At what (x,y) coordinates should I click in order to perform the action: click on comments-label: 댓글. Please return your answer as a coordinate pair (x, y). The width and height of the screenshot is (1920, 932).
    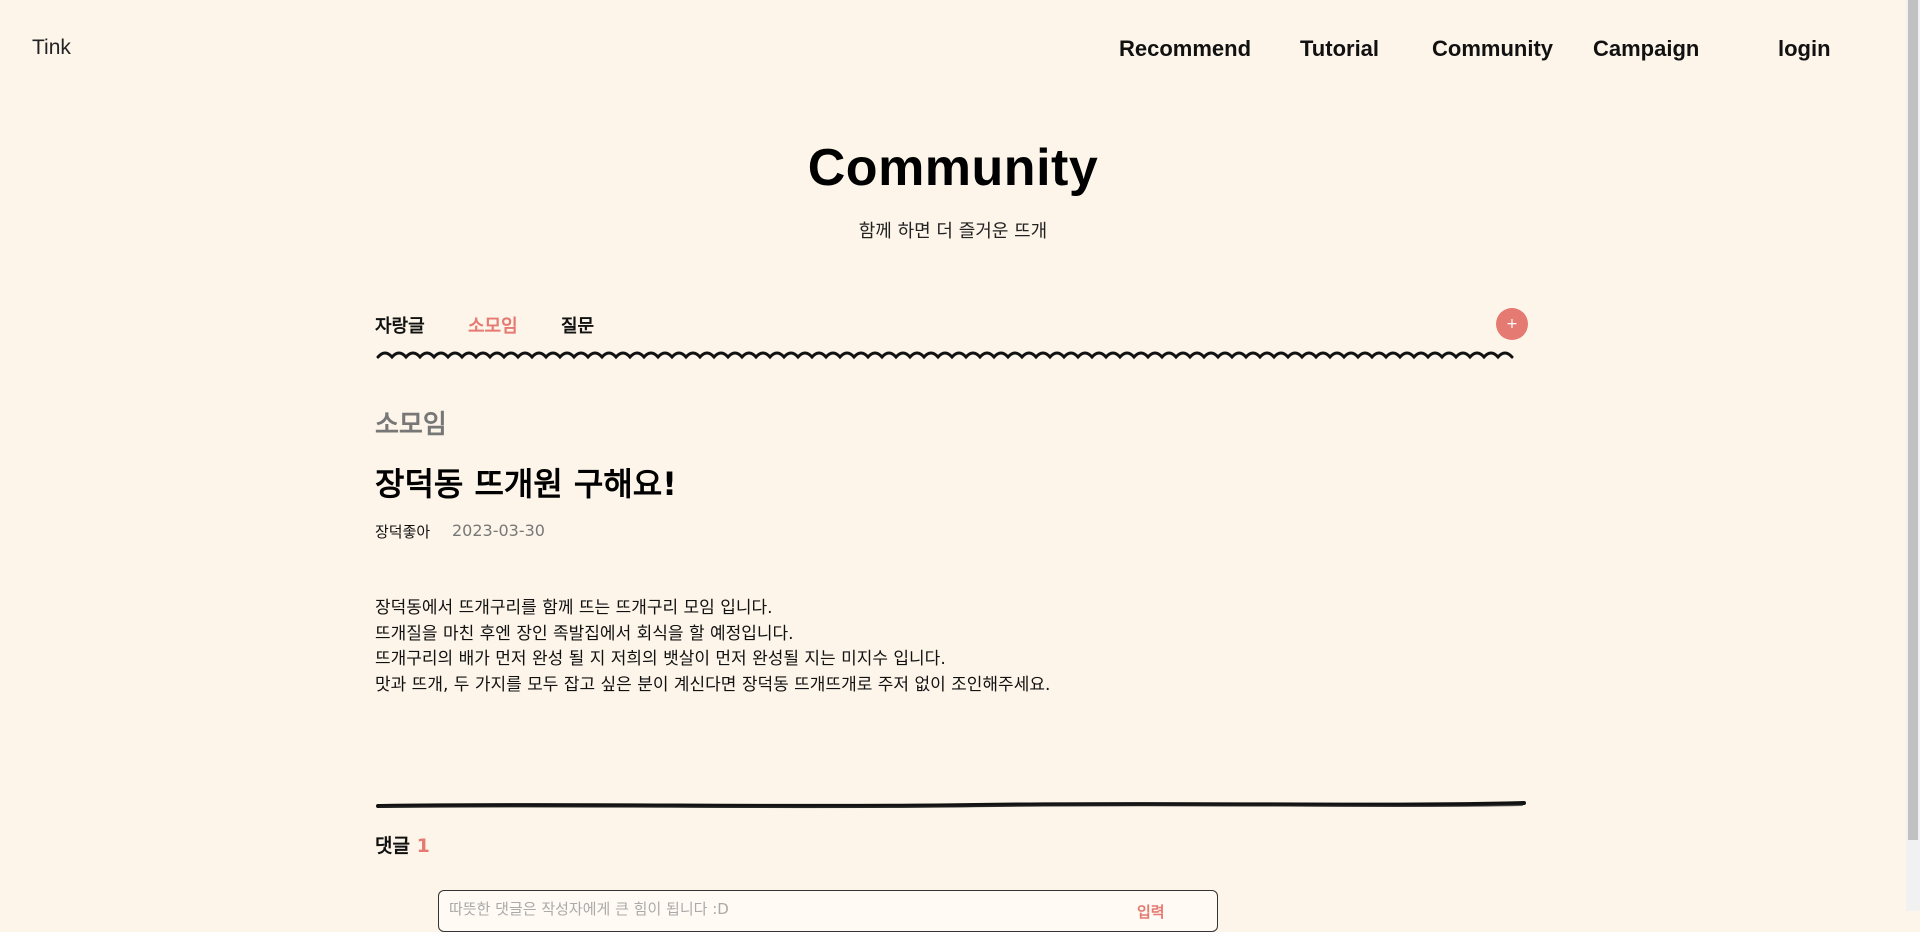
    Looking at the image, I should click on (392, 846).